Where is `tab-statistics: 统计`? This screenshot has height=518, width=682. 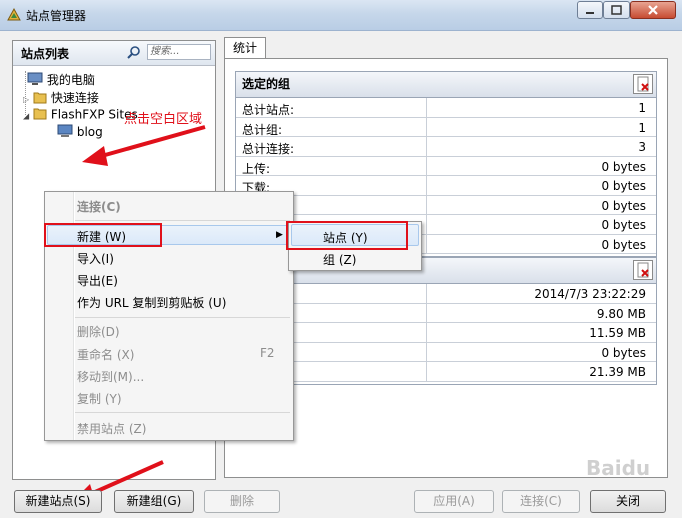
tab-statistics: 统计 is located at coordinates (245, 48).